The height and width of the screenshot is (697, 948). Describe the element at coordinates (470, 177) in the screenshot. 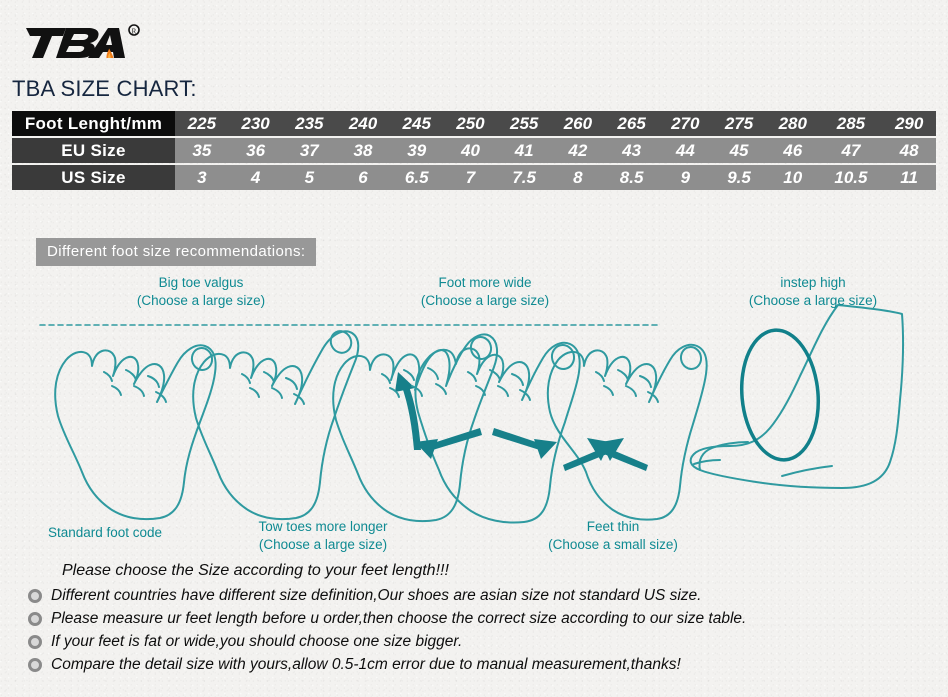

I see `cell-us-5: 7` at that location.